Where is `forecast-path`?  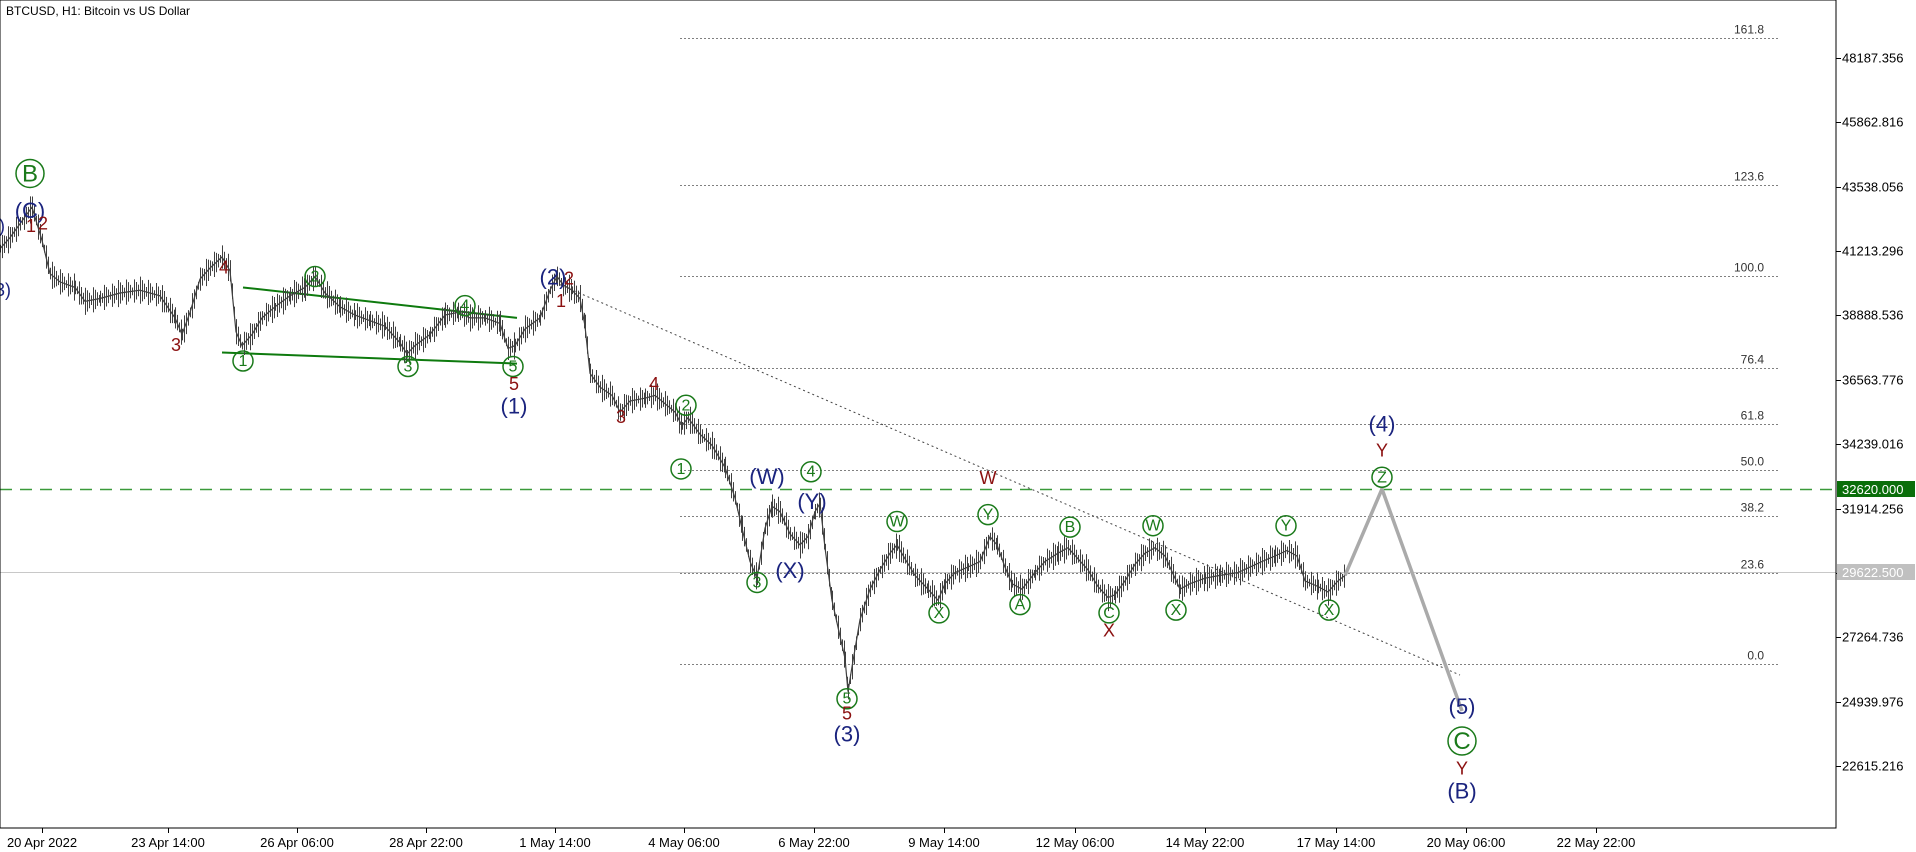 forecast-path is located at coordinates (1403, 599).